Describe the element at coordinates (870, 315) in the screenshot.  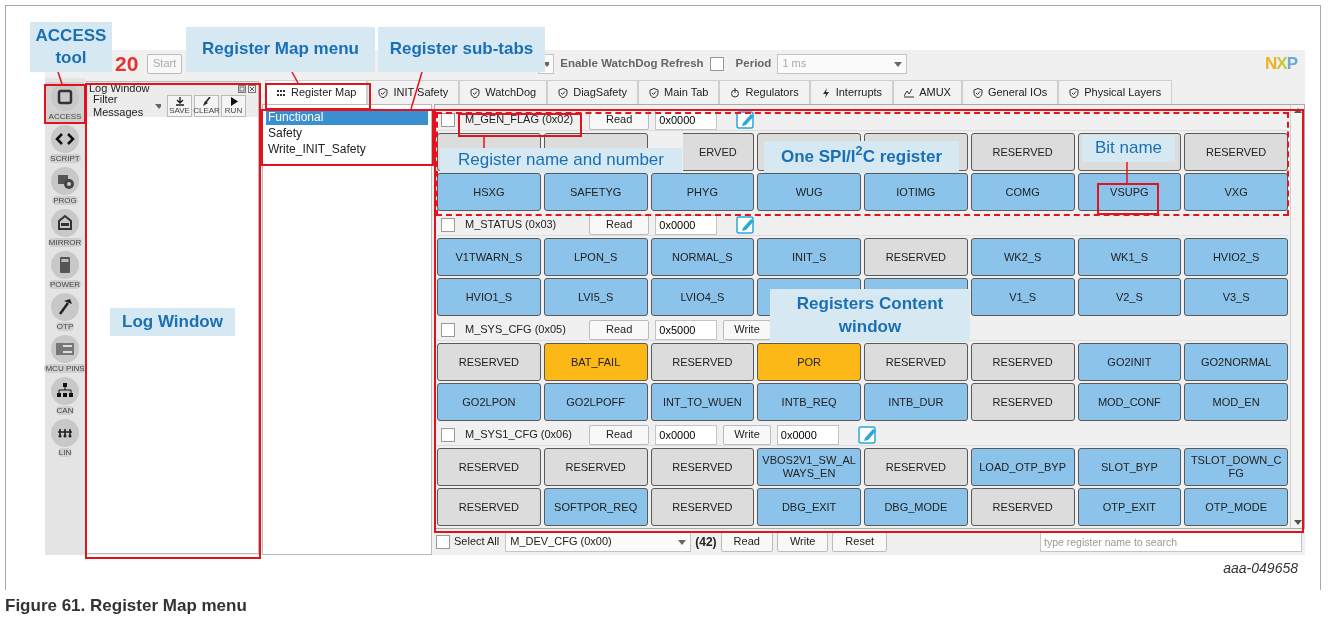
I see `callout-tooltip: Registers Content window` at that location.